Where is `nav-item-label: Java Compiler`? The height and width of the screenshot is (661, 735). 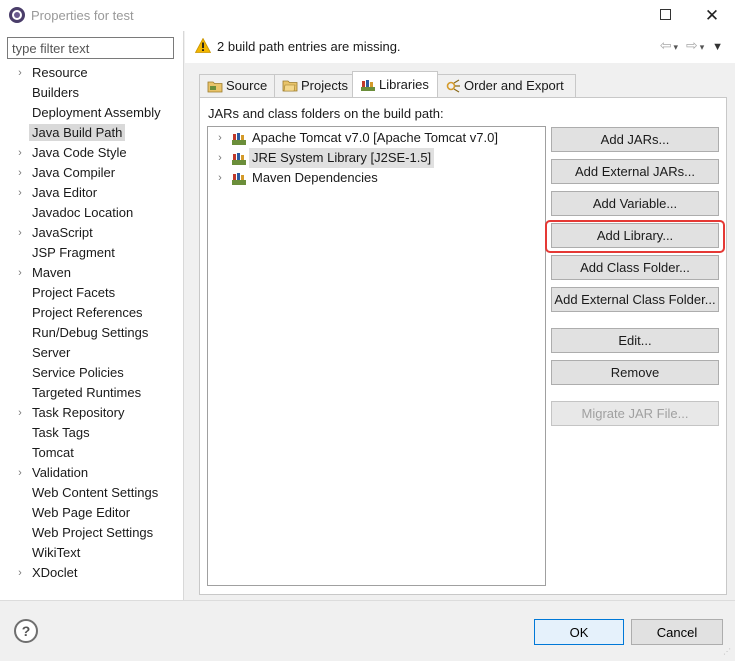
nav-item-label: Java Compiler is located at coordinates (74, 172).